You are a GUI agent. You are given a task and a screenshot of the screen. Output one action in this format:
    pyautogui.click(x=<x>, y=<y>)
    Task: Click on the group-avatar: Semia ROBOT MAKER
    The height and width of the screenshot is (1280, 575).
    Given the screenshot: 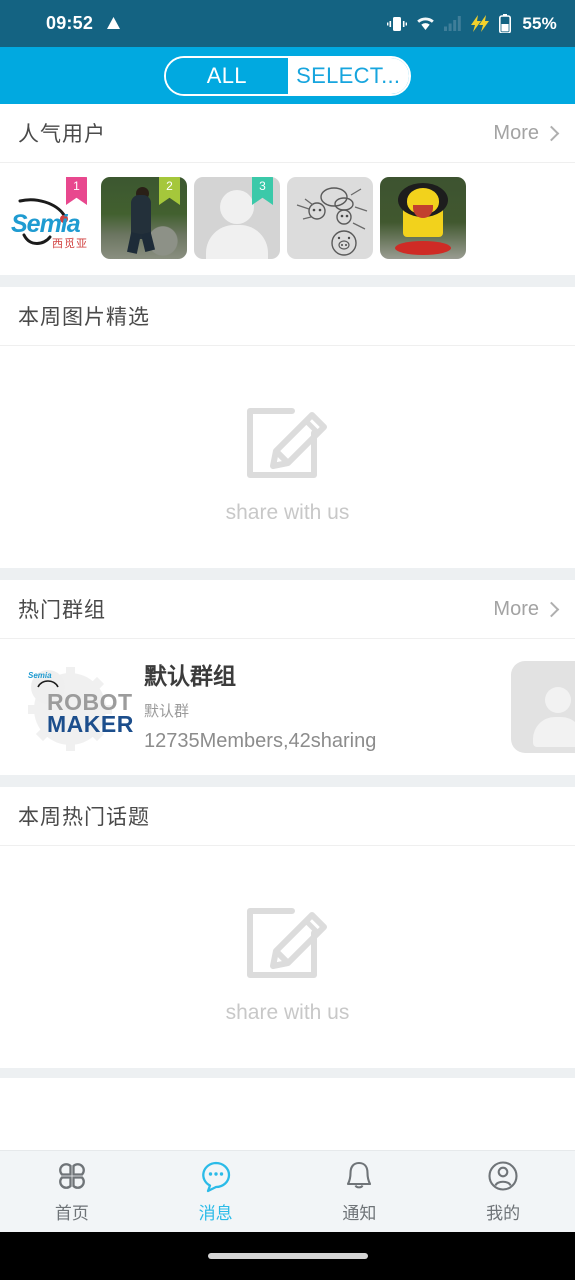 What is the action you would take?
    pyautogui.click(x=73, y=705)
    